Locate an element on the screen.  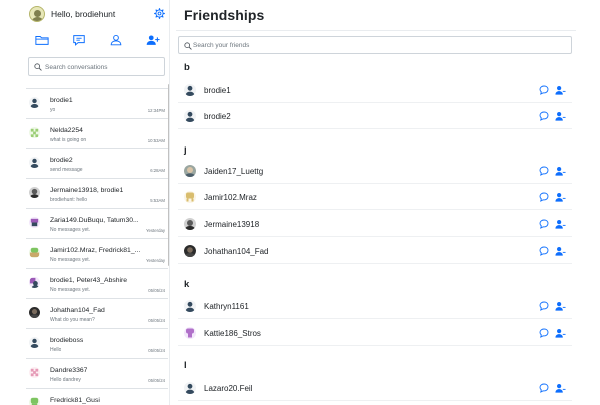
conversation-name: Fredrick81_Gusi is located at coordinates (75, 400).